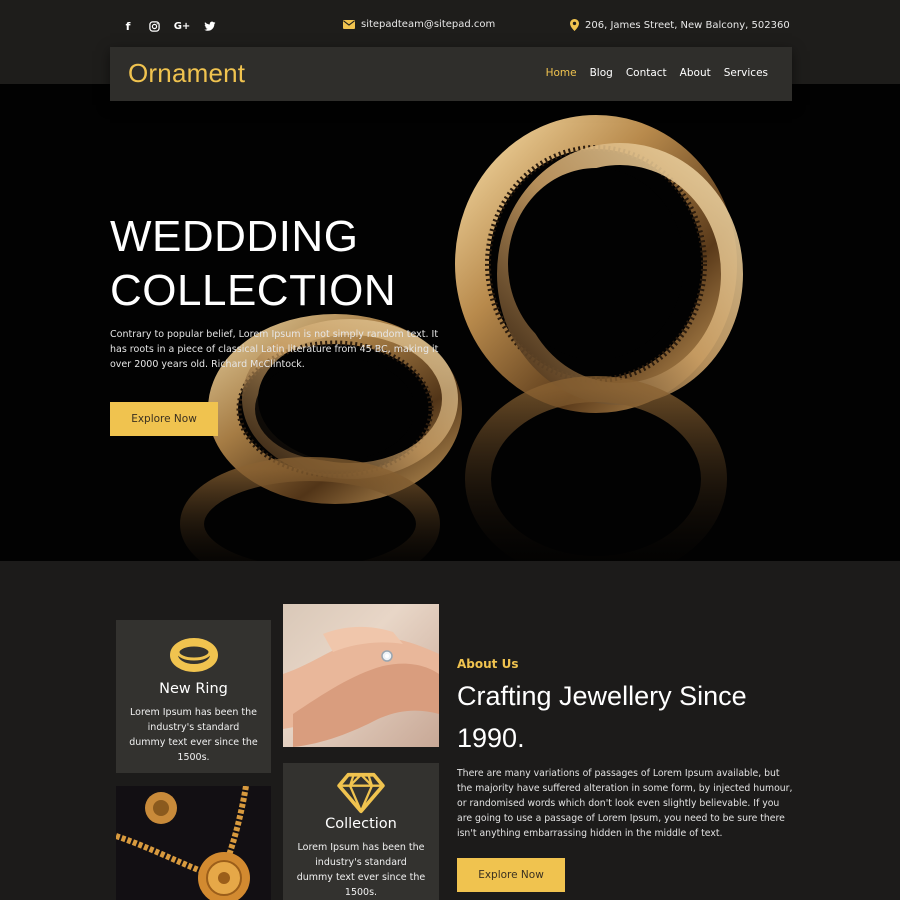 The height and width of the screenshot is (900, 900). What do you see at coordinates (182, 26) in the screenshot?
I see `google-plus-icon: G+` at bounding box center [182, 26].